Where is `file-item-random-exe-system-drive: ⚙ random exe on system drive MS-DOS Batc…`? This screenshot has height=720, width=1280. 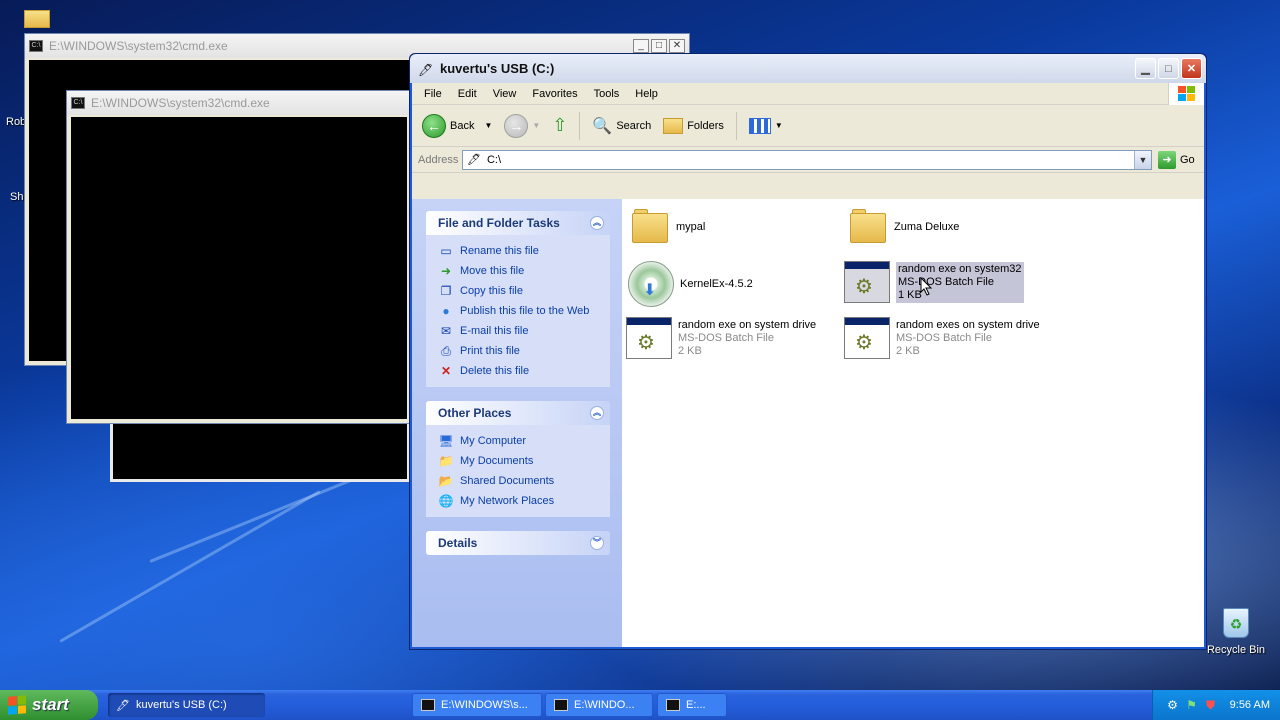 file-item-random-exe-system-drive: ⚙ random exe on system drive MS-DOS Batc… is located at coordinates (721, 338).